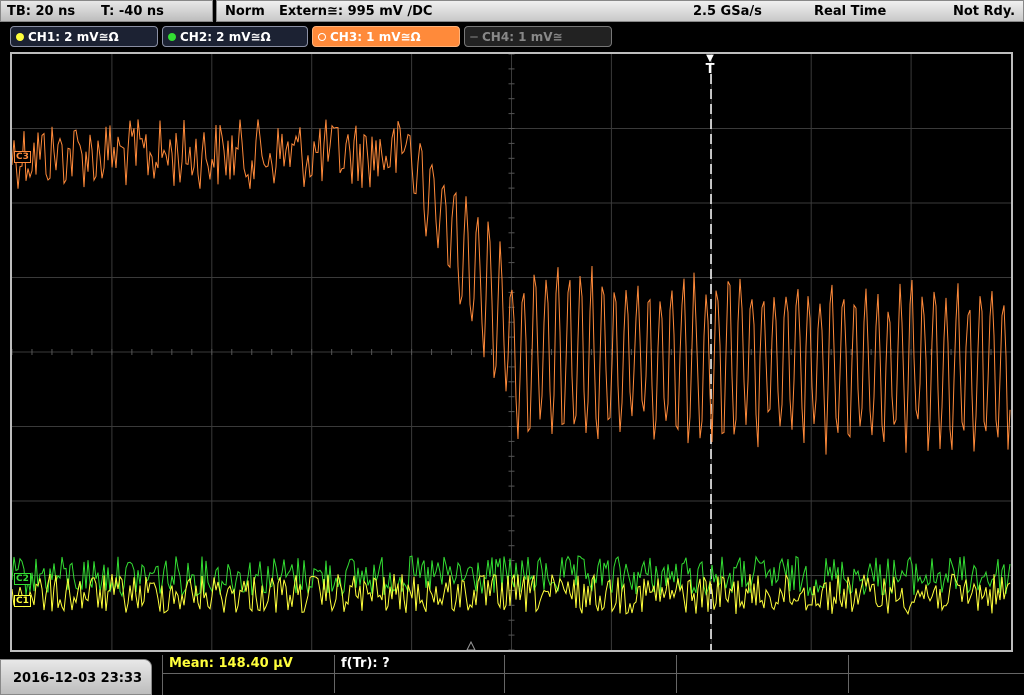 This screenshot has height=695, width=1024. What do you see at coordinates (22, 157) in the screenshot?
I see `channel-3-offset-marker: C3` at bounding box center [22, 157].